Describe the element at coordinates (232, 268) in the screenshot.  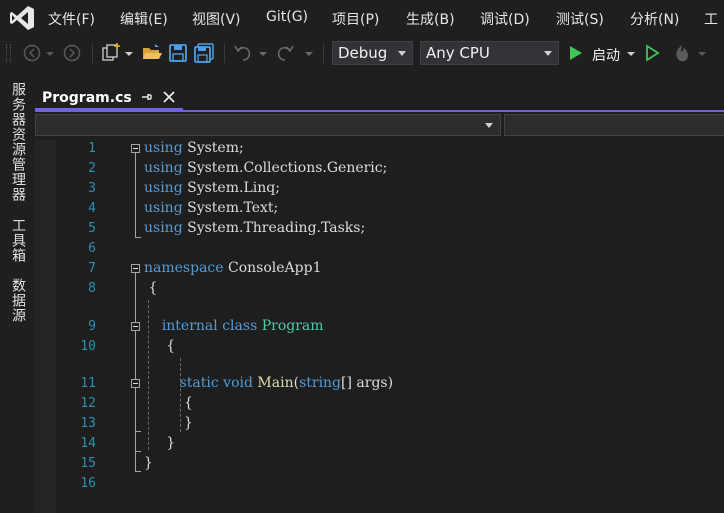
I see `code-line: namespace ConsoleApp1` at that location.